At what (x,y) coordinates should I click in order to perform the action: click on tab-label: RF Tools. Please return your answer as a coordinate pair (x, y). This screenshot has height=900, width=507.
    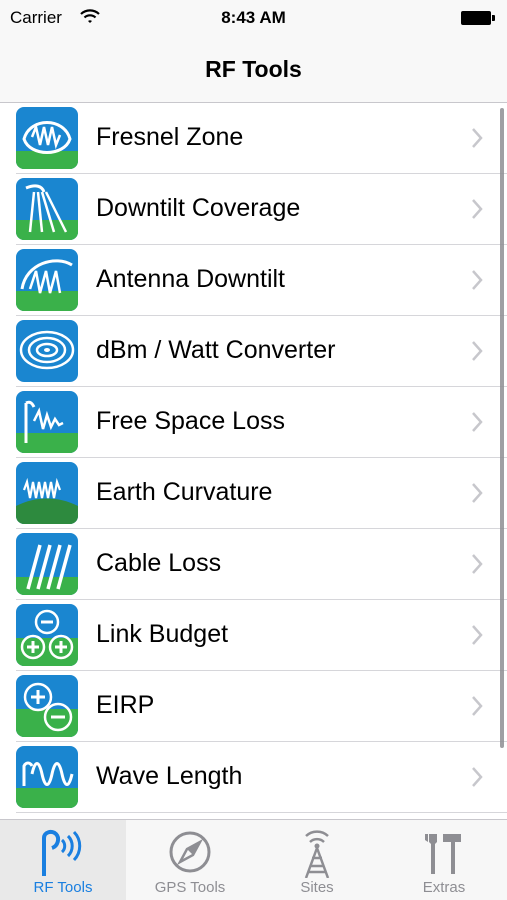
    Looking at the image, I should click on (63, 887).